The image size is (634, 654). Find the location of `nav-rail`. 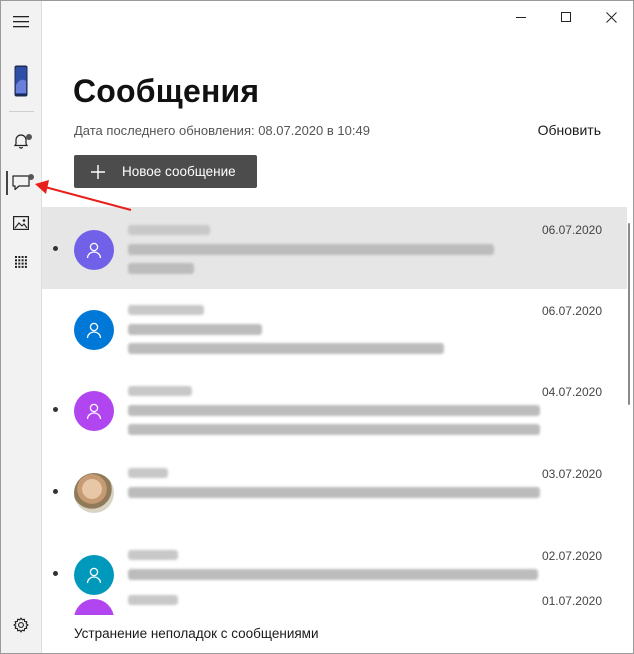

nav-rail is located at coordinates (21, 327).